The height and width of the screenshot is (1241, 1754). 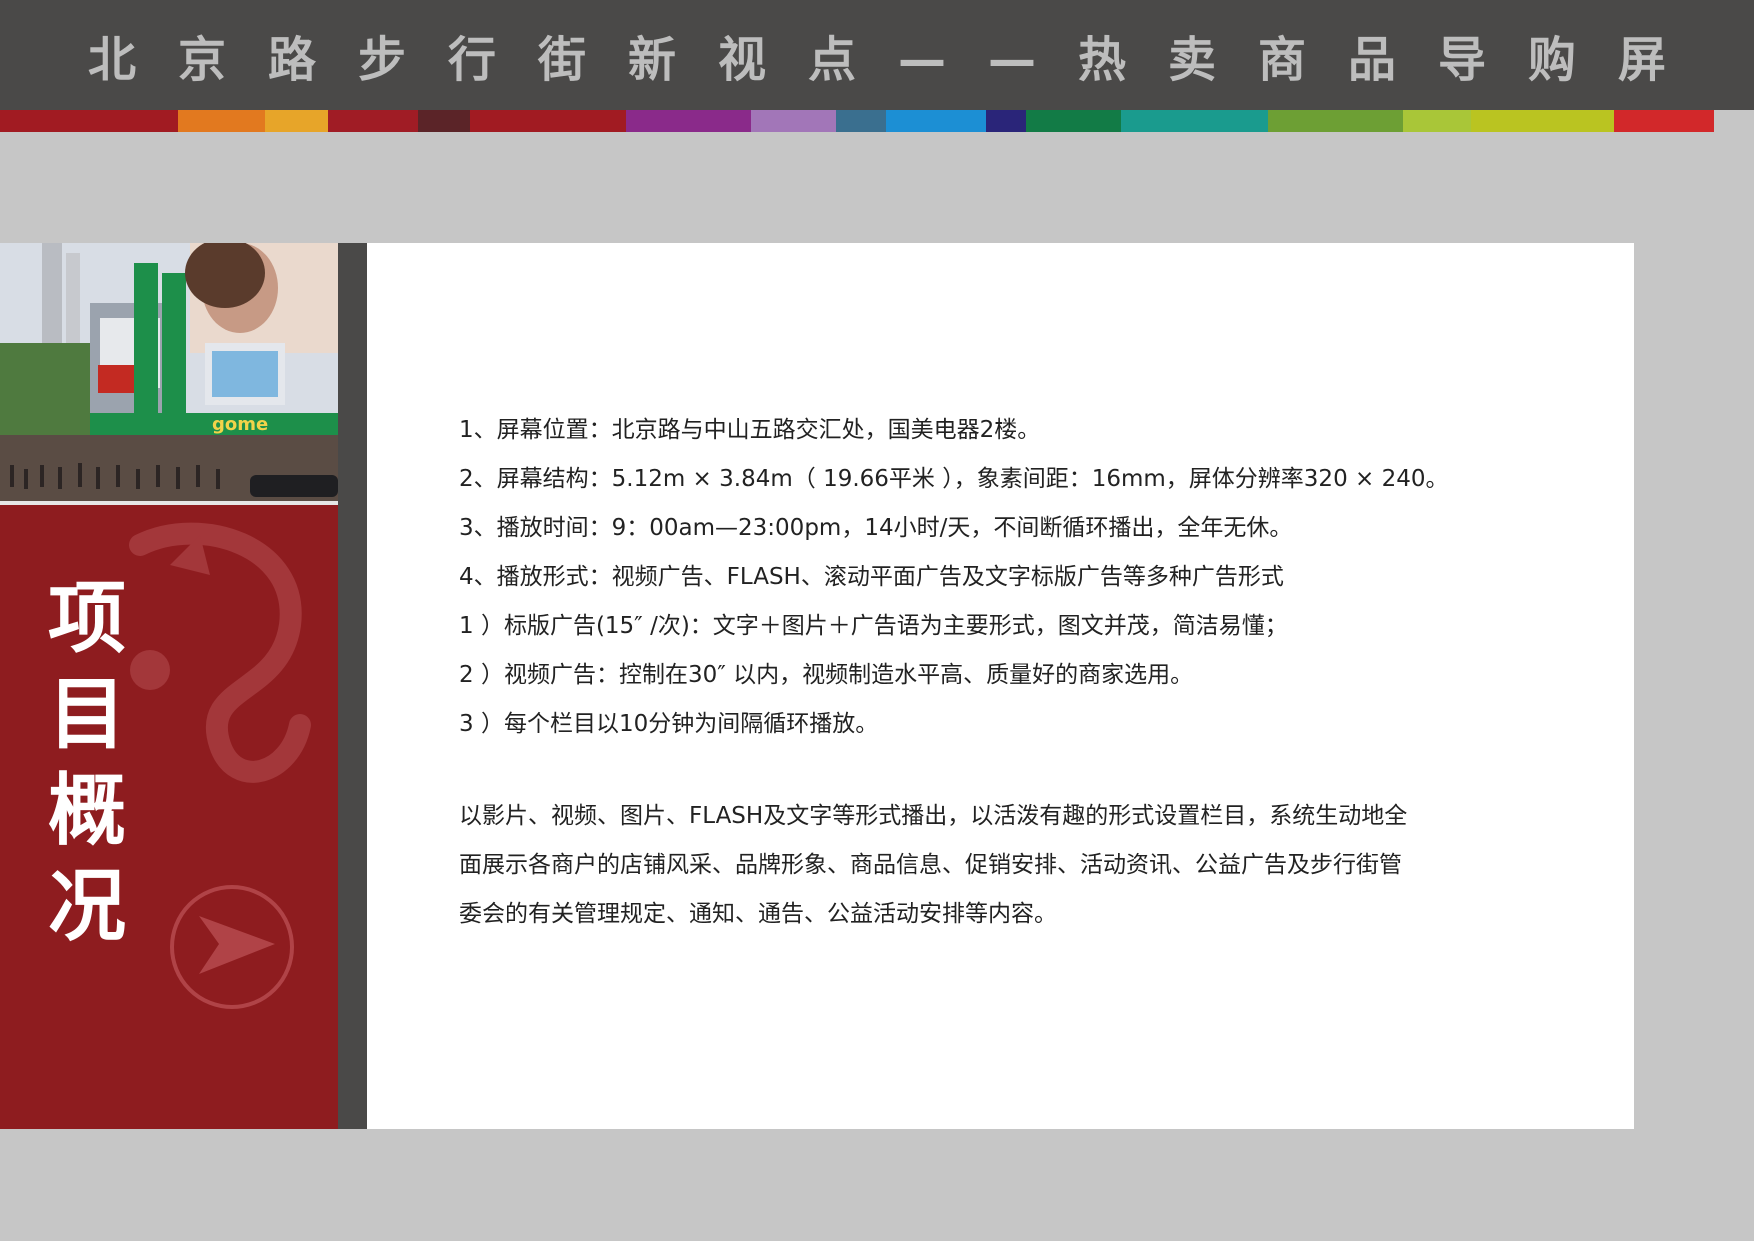 What do you see at coordinates (758, 914) in the screenshot?
I see `paragraph-line-3: 委会的有关管理规定、通知、通告、公益活动安排等内容。` at bounding box center [758, 914].